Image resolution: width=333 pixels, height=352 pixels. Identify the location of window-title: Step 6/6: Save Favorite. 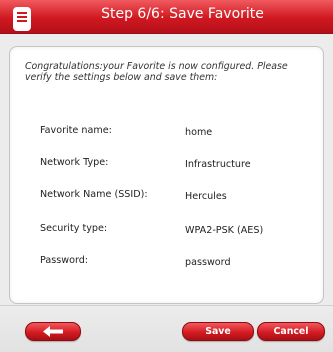
(182, 14).